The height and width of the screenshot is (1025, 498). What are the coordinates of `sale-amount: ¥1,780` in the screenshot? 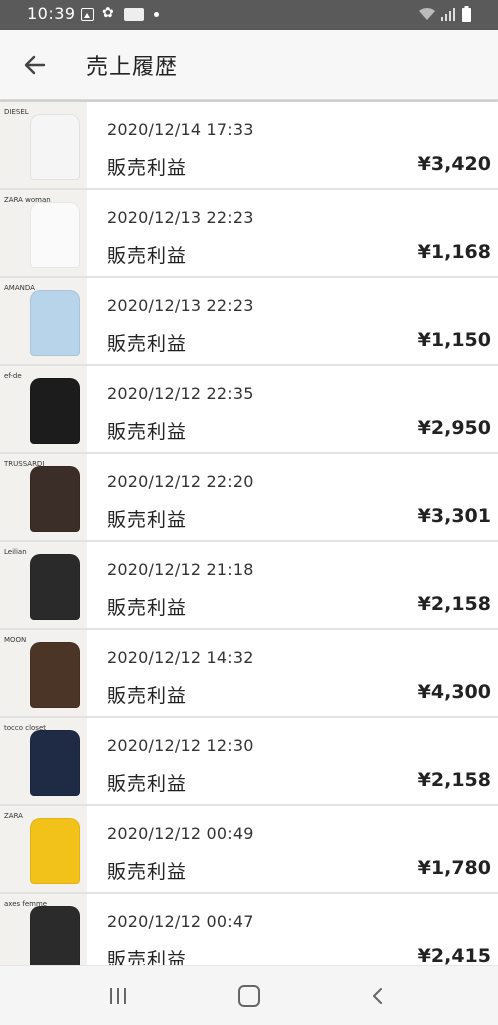 It's located at (454, 868).